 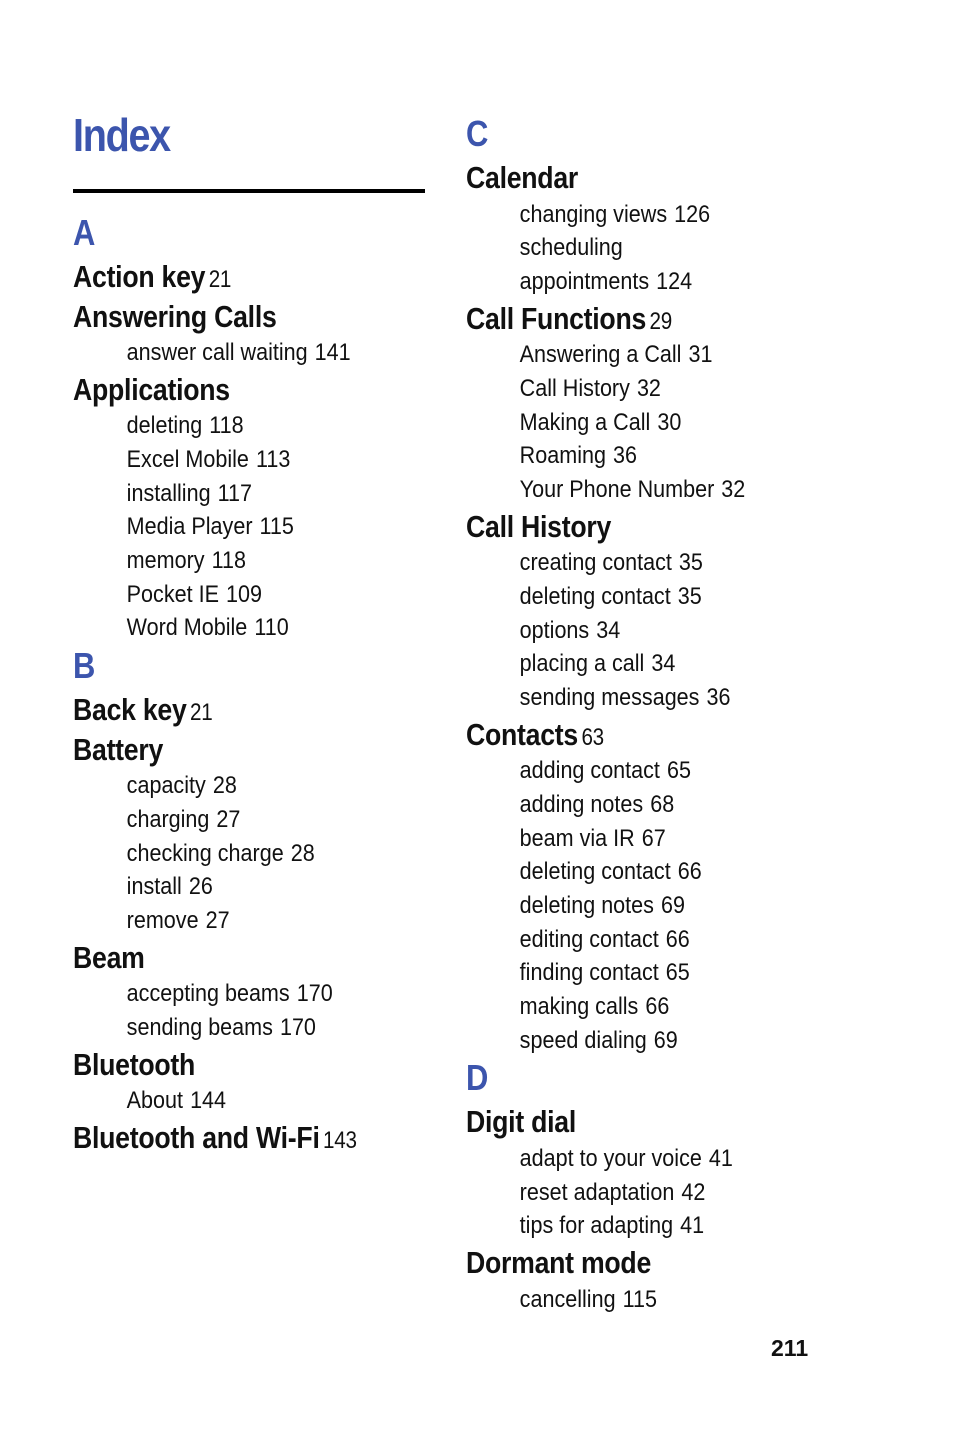 What do you see at coordinates (332, 352) in the screenshot?
I see `subentry-page: 141` at bounding box center [332, 352].